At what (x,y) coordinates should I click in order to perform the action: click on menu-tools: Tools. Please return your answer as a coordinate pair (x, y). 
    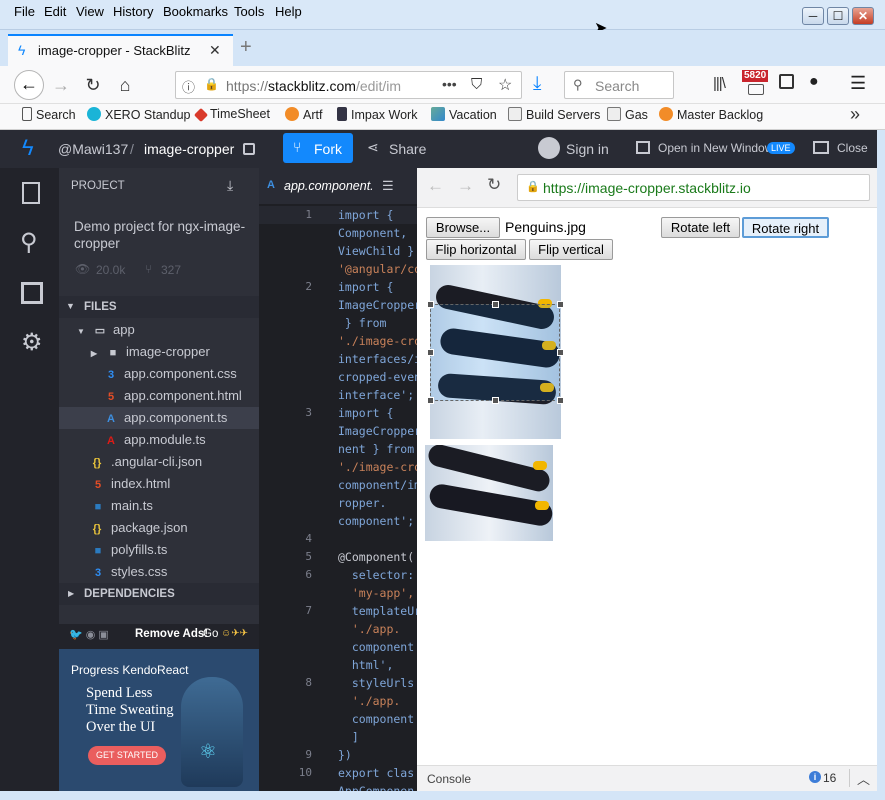
    Looking at the image, I should click on (249, 11).